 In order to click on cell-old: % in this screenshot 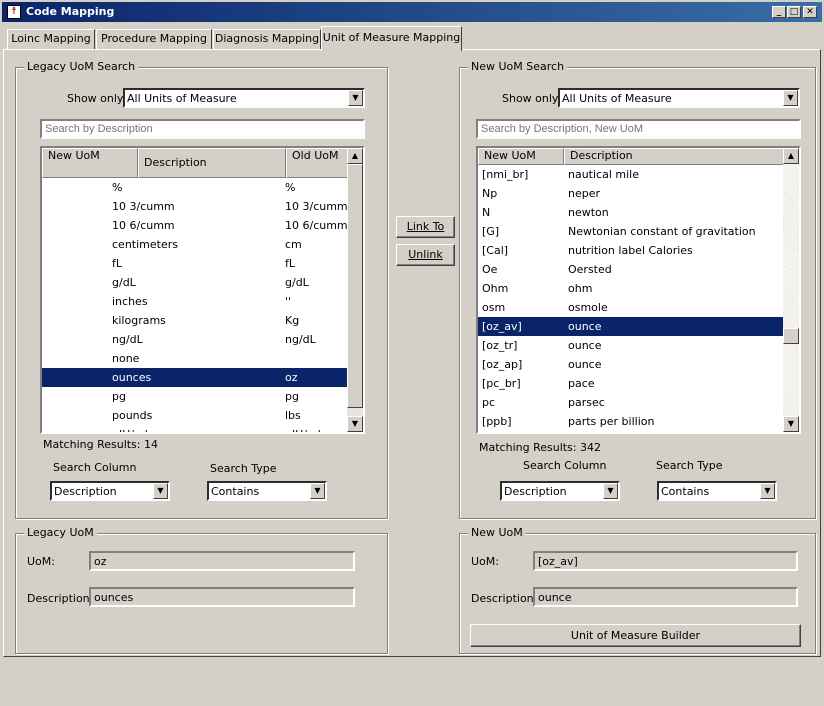, I will do `click(290, 187)`.